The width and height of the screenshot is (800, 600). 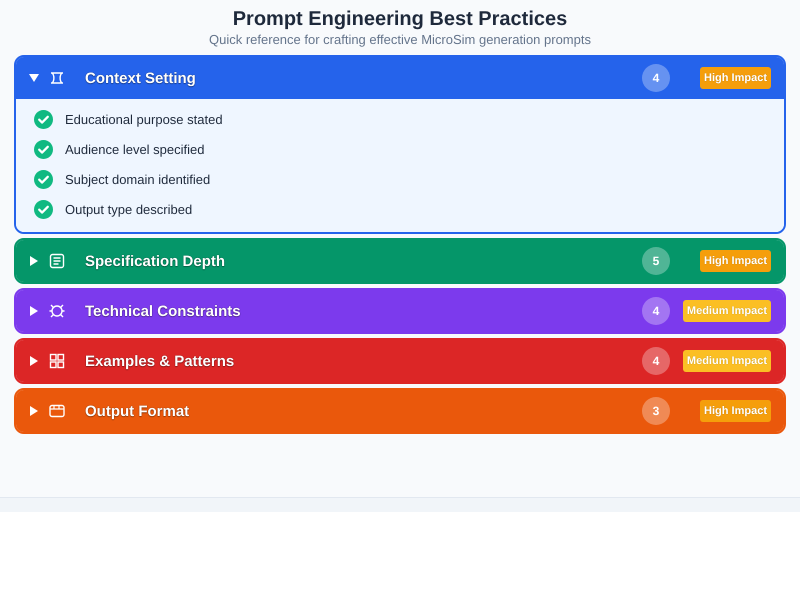 I want to click on checklist-item: Audience level specified, so click(x=134, y=149).